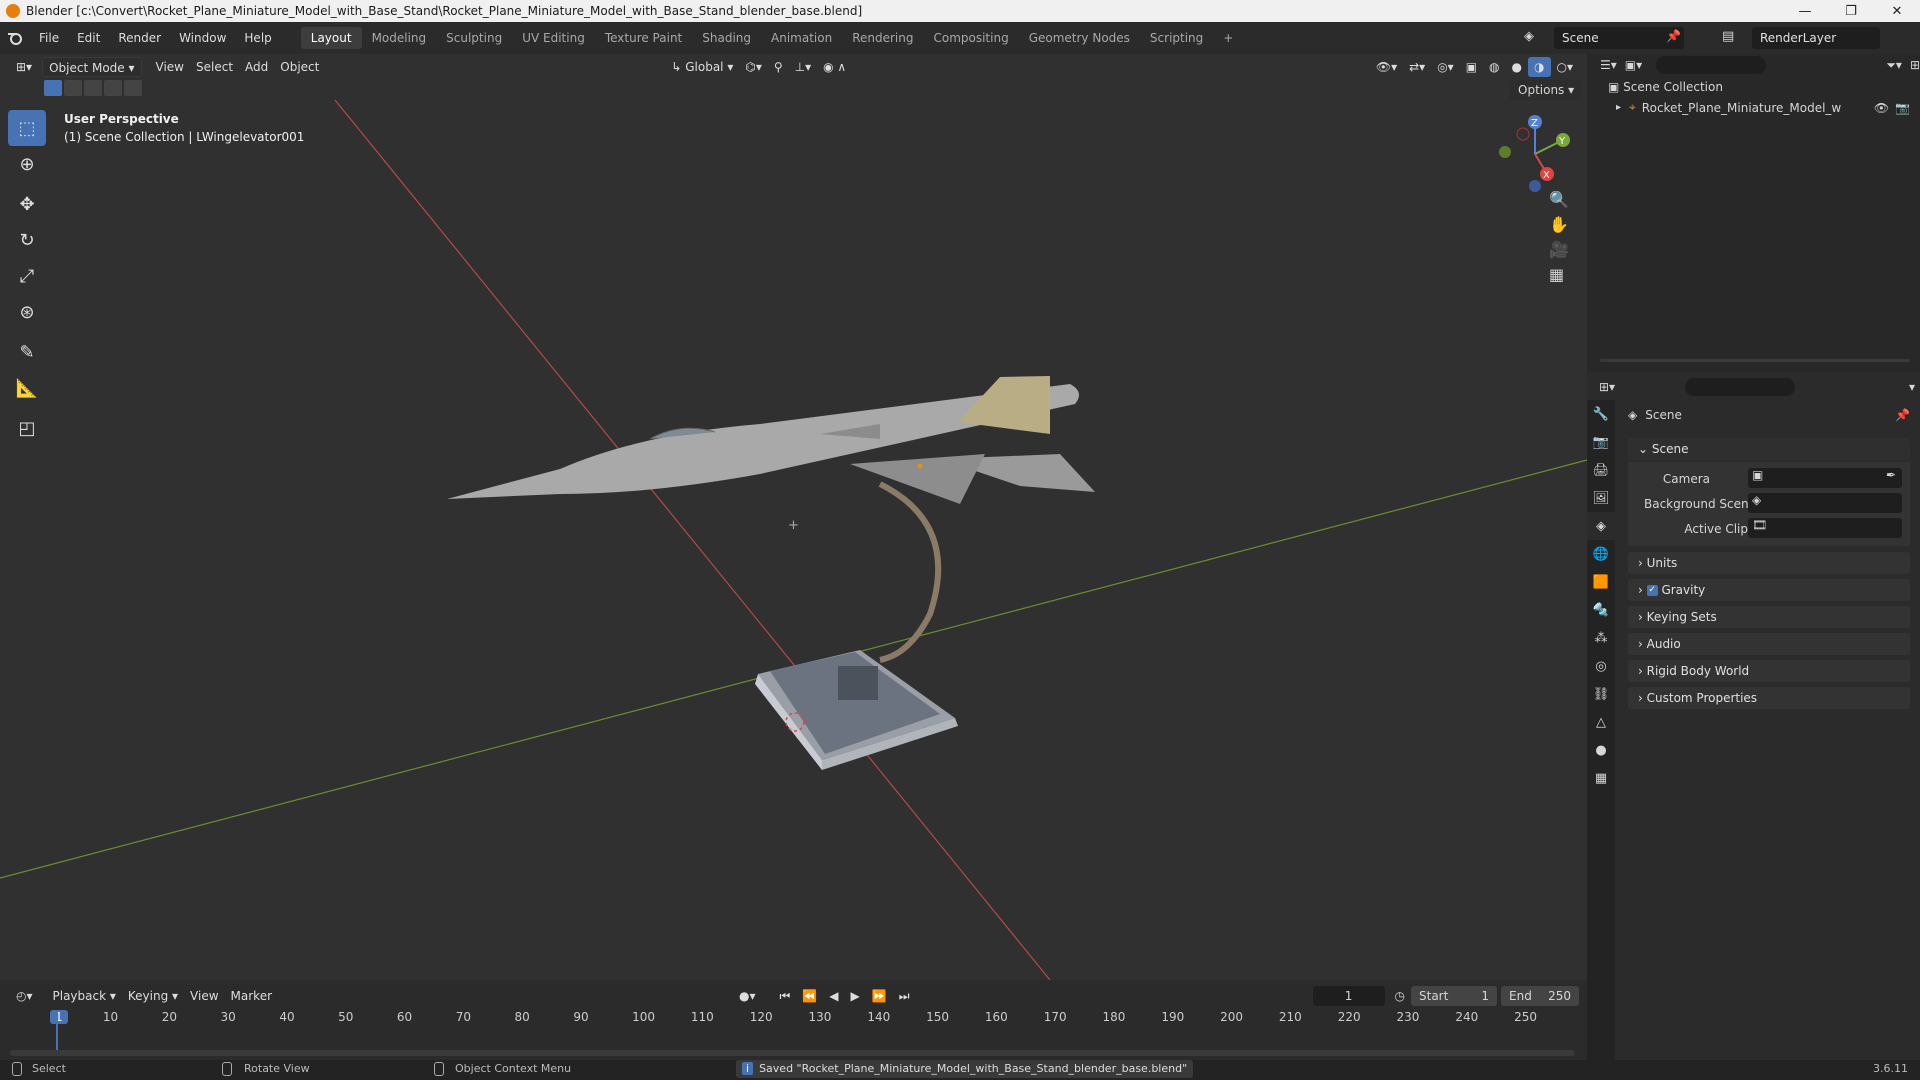 The image size is (1920, 1080). I want to click on move-tool-icon: ✥, so click(27, 204).